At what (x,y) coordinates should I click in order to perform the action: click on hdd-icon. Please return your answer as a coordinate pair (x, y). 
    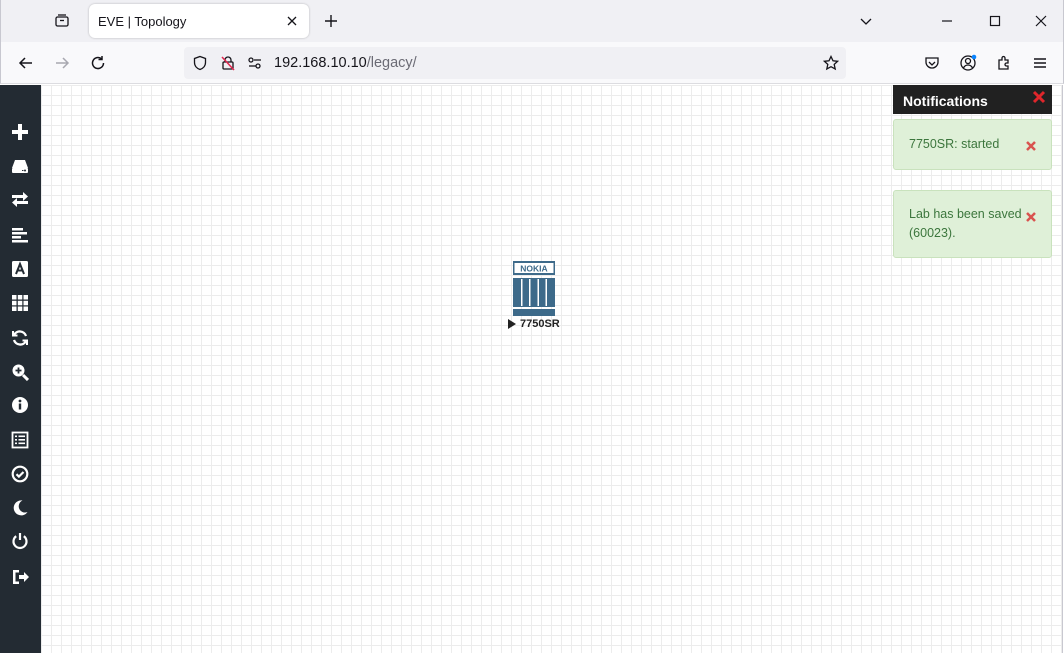
    Looking at the image, I should click on (20, 166).